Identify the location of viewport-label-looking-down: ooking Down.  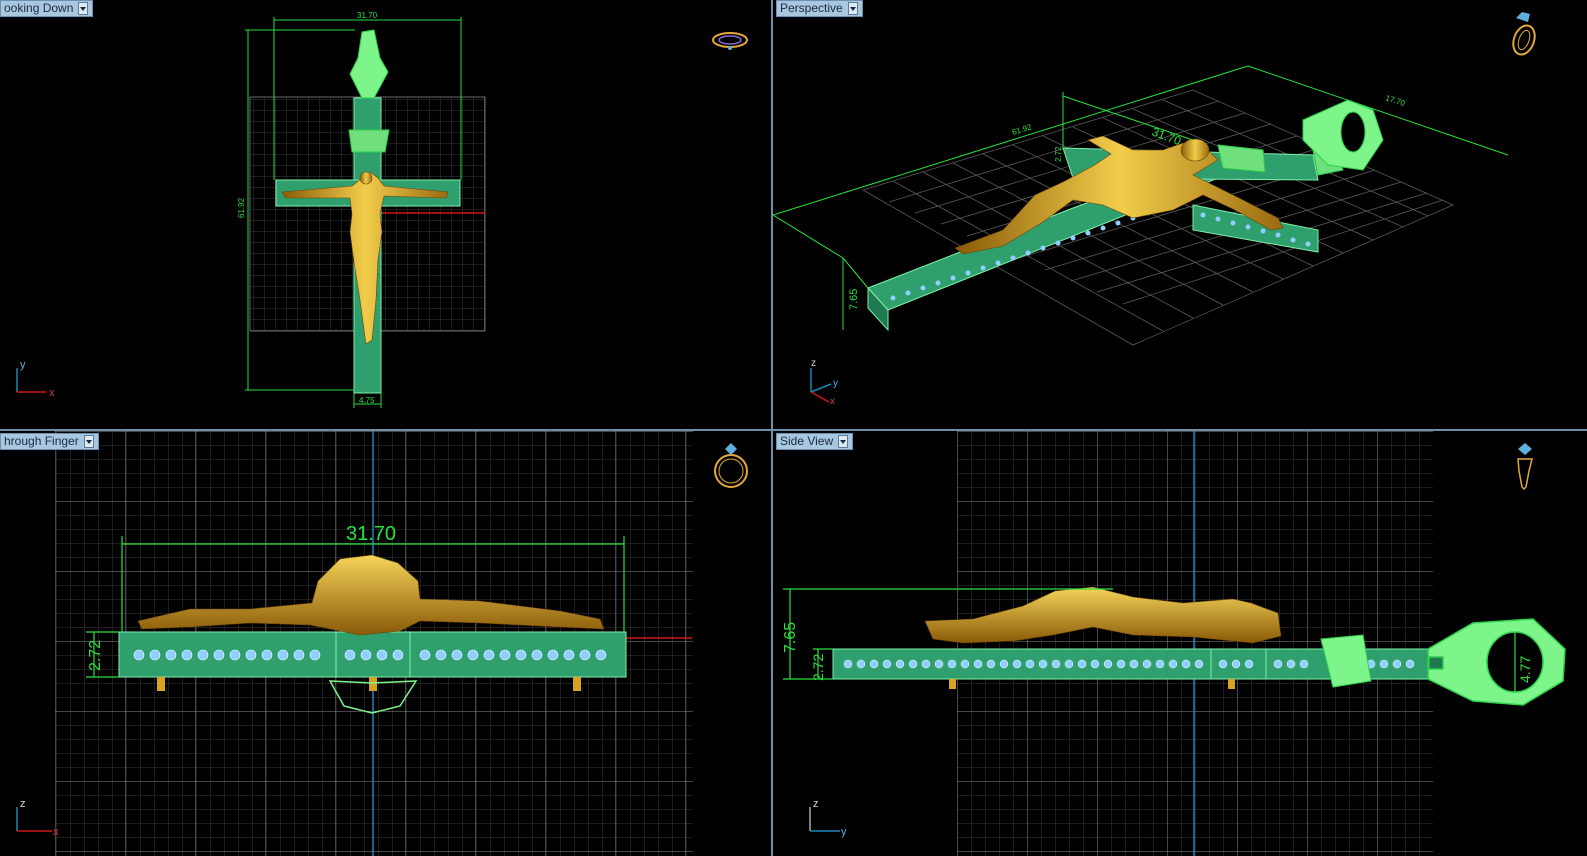
(47, 8).